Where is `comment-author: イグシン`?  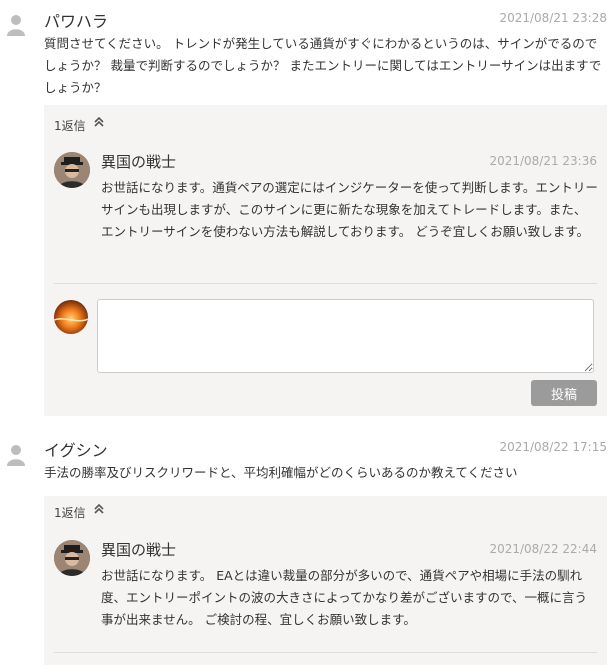 comment-author: イグシン is located at coordinates (76, 449).